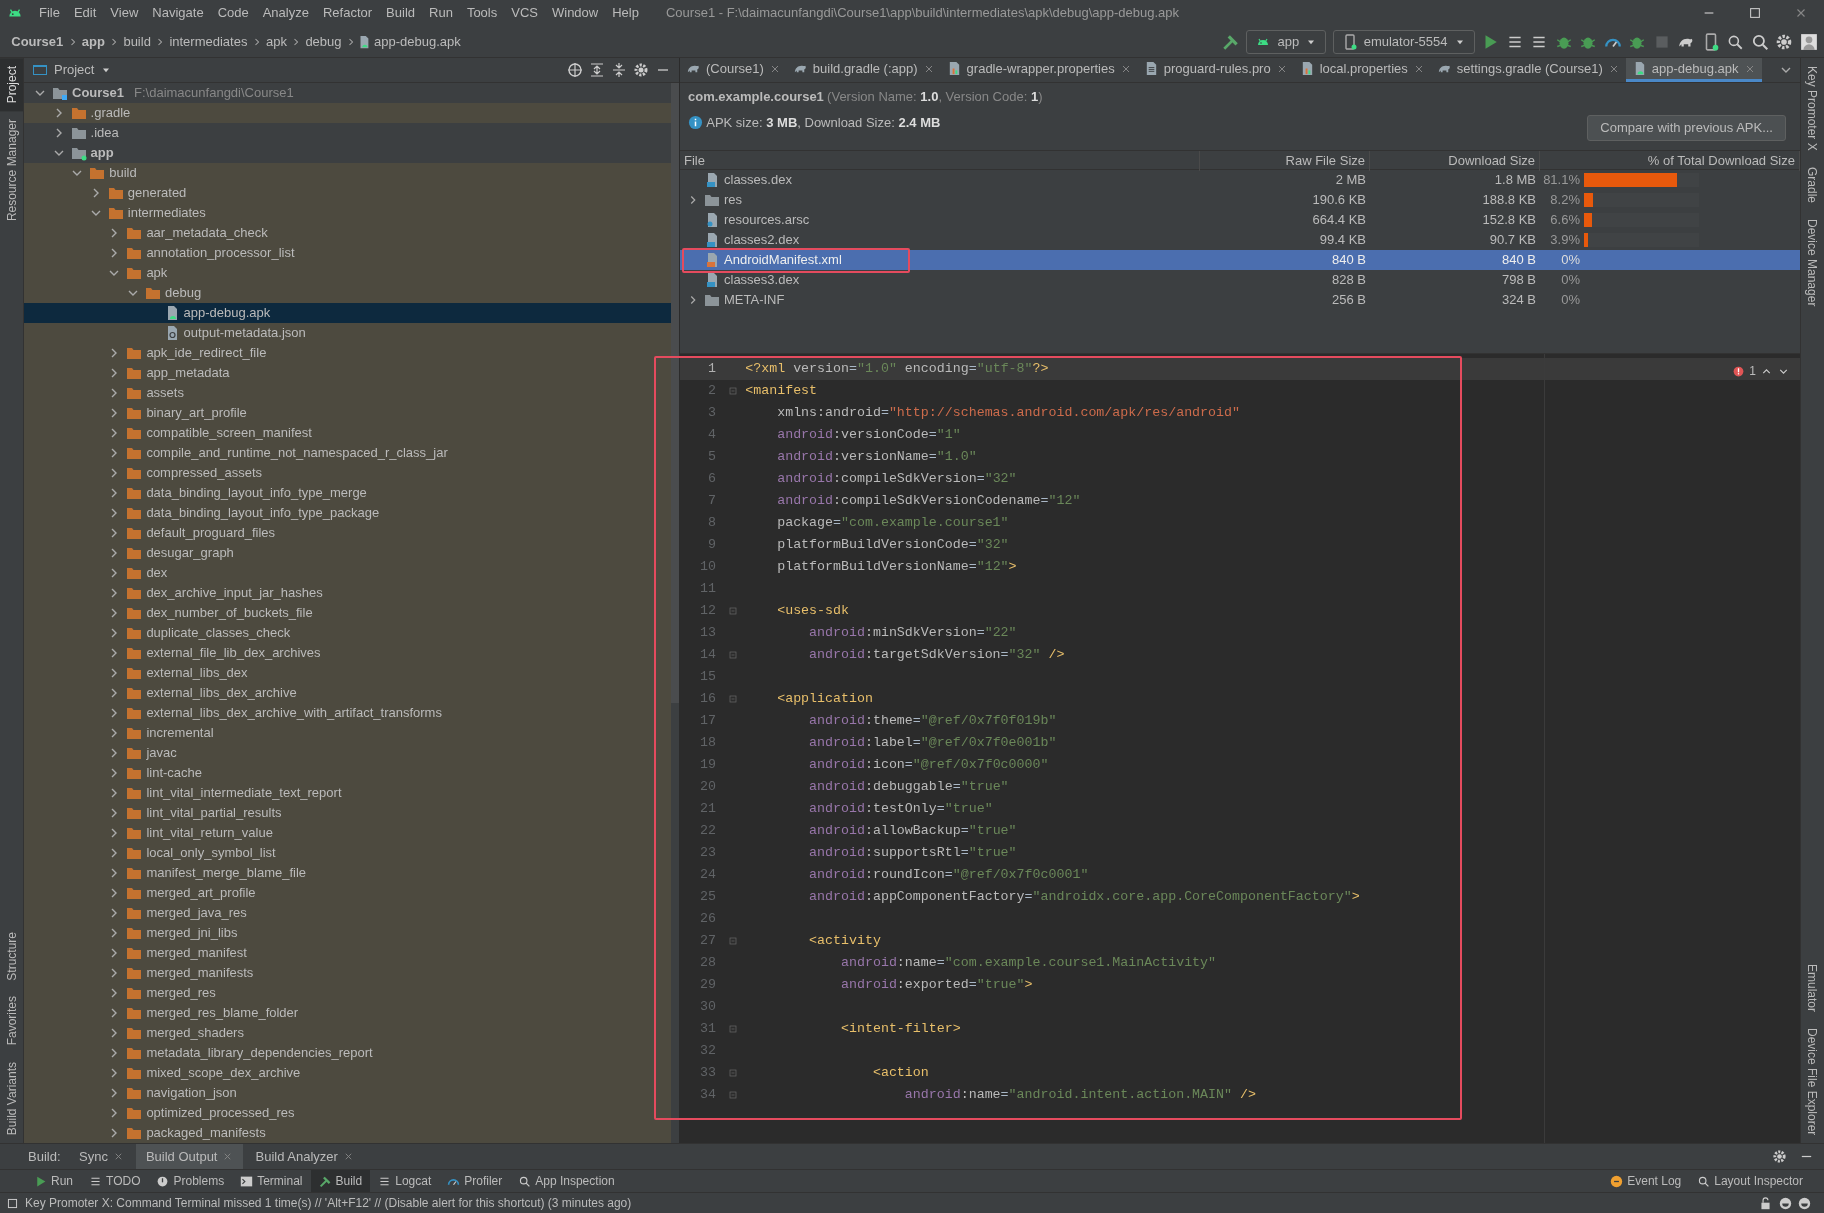  What do you see at coordinates (347, 493) in the screenshot?
I see `tree-item: data_binding_layout_info_type_merge` at bounding box center [347, 493].